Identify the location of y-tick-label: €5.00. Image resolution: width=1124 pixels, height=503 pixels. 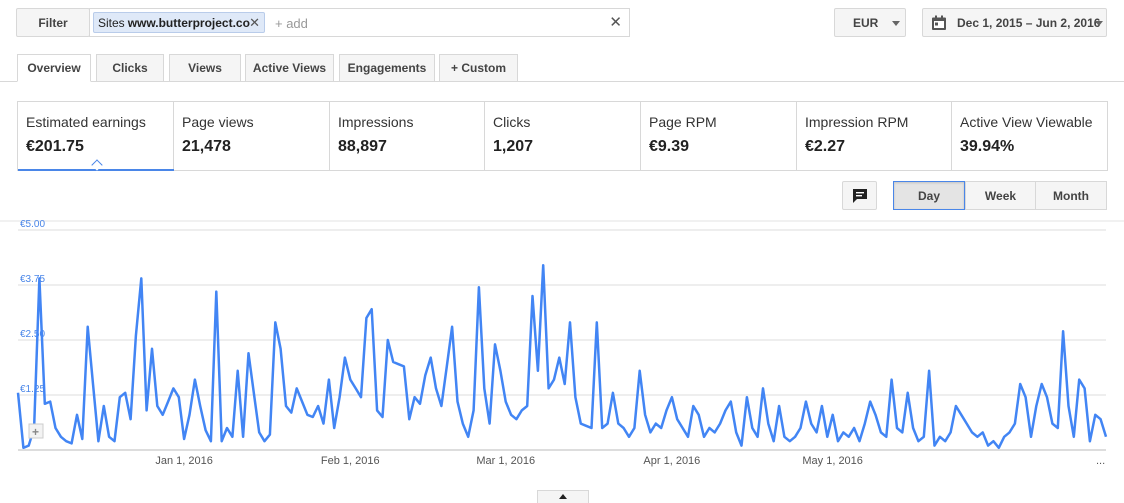
(32, 224).